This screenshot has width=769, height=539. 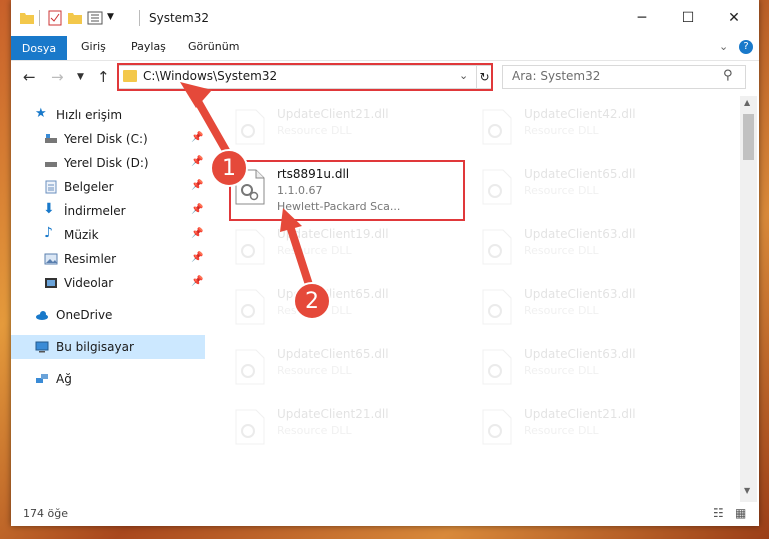 I want to click on search-icon: ⚲, so click(x=728, y=75).